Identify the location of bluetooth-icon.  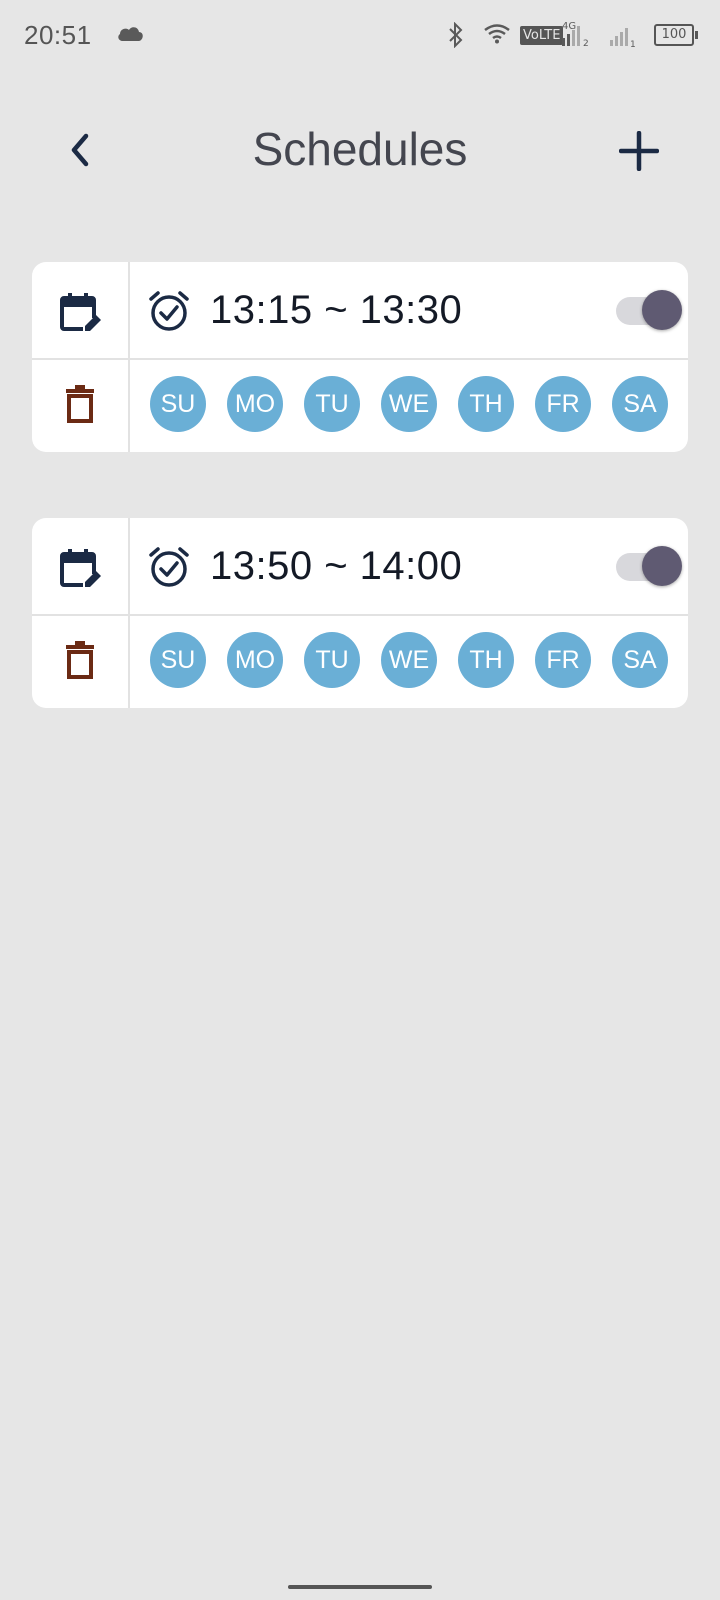
(456, 37).